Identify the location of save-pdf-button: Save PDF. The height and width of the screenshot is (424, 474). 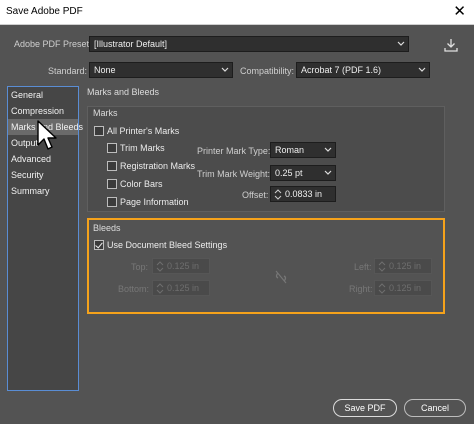
(365, 408).